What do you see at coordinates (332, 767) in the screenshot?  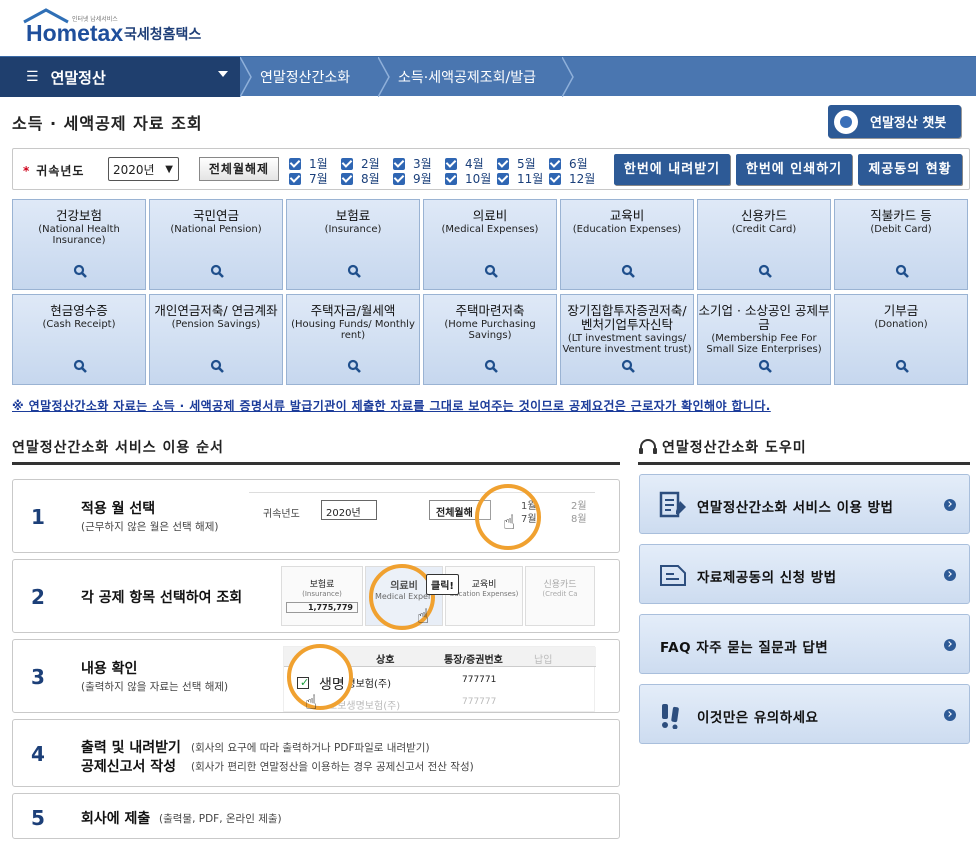 I see `step-description-2: (회사가 편리한 연말정산을 이용하는 경우 공제신고서 전산 작성)` at bounding box center [332, 767].